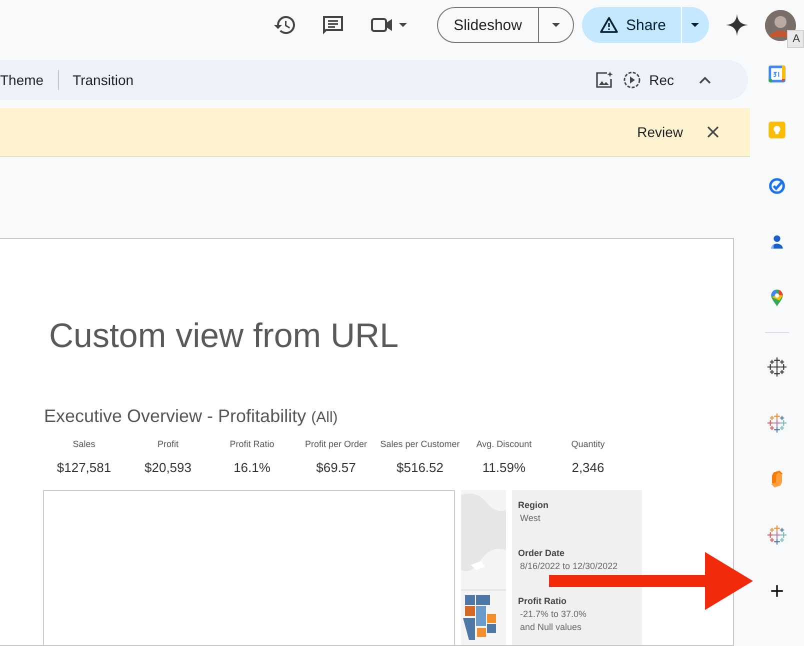  Describe the element at coordinates (224, 336) in the screenshot. I see `slide-title: Custom view from URL` at that location.